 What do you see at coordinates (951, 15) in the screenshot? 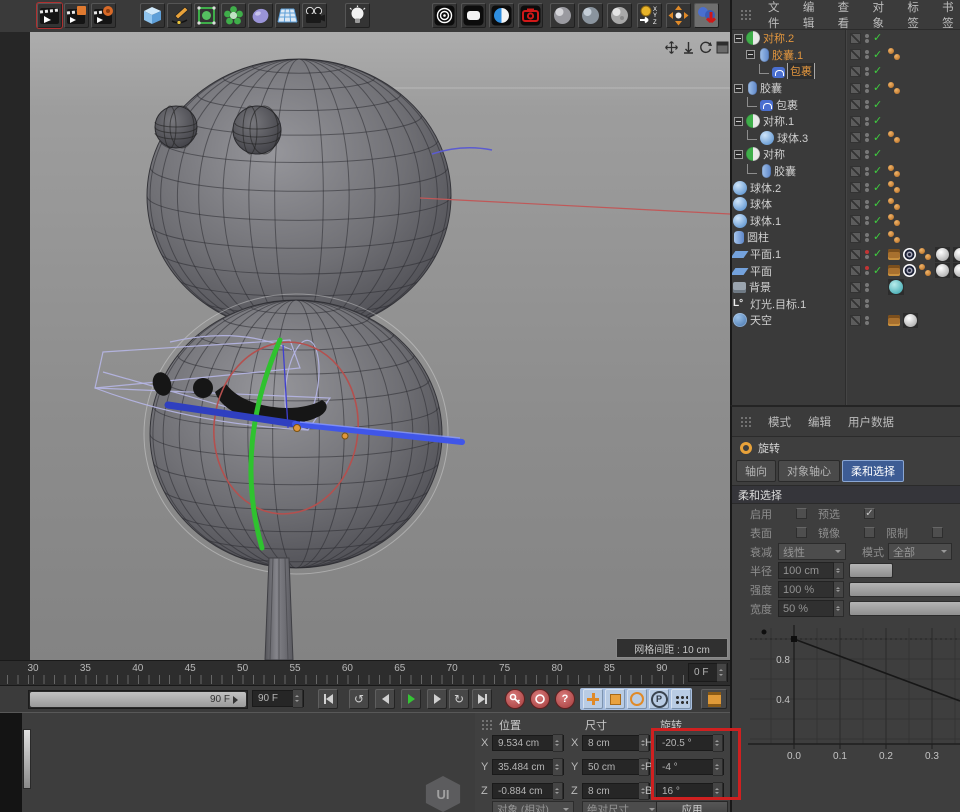
I see `menu-bookmarks: 书签` at bounding box center [951, 15].